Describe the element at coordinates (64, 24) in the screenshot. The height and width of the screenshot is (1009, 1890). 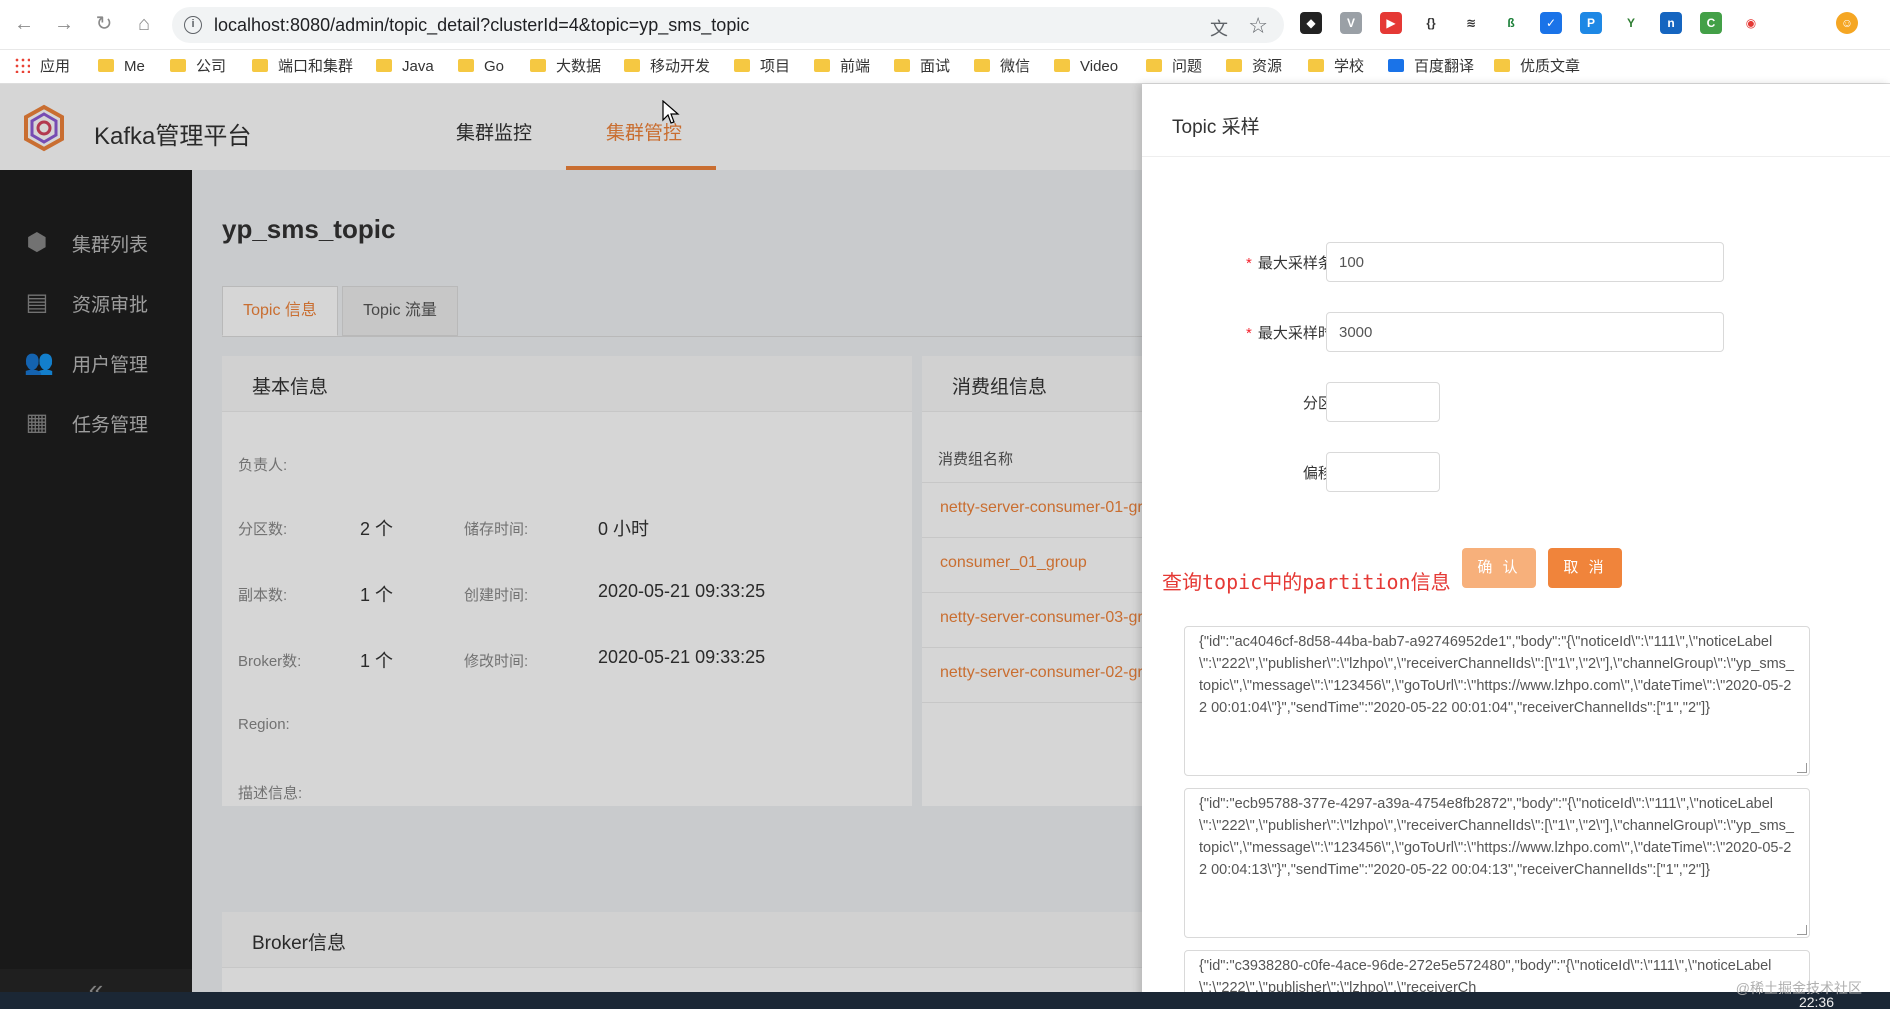
I see `forward-arrow-icon: →` at that location.